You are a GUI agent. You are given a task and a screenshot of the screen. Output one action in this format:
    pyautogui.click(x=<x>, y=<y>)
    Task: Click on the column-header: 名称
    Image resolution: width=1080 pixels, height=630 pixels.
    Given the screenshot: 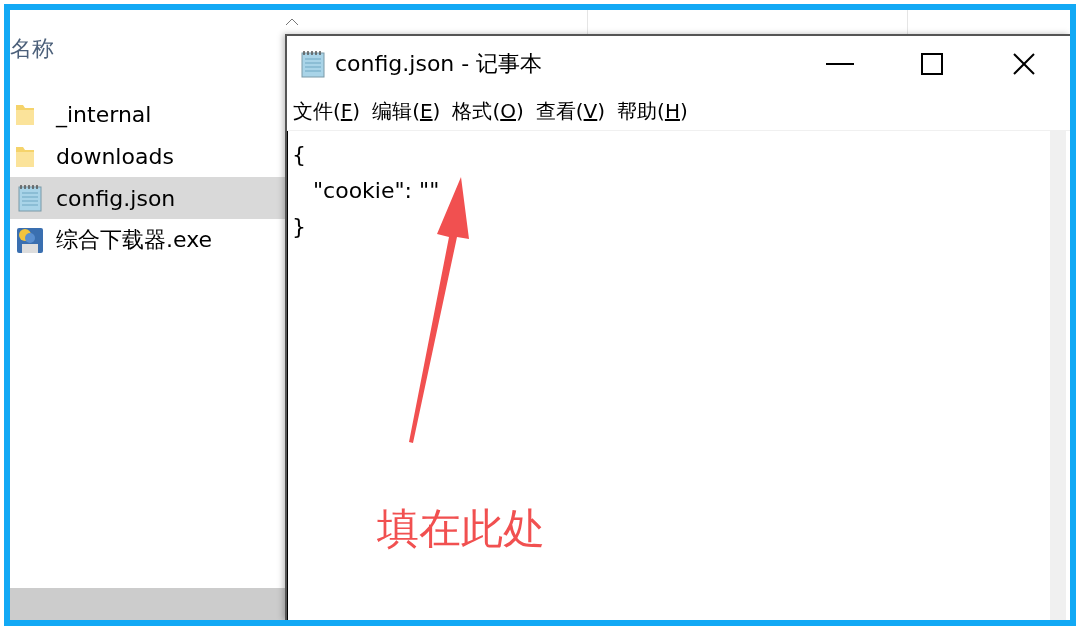 What is the action you would take?
    pyautogui.click(x=32, y=49)
    